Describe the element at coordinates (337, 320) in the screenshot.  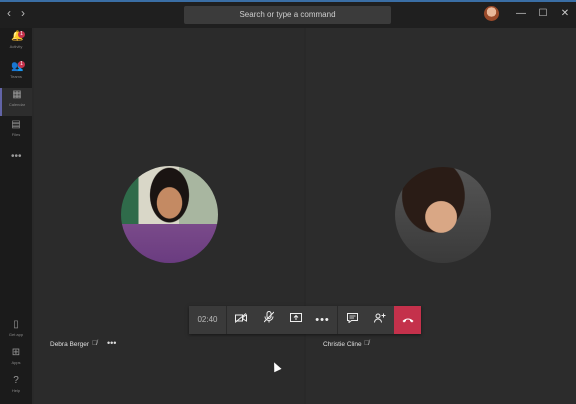
I see `divider` at that location.